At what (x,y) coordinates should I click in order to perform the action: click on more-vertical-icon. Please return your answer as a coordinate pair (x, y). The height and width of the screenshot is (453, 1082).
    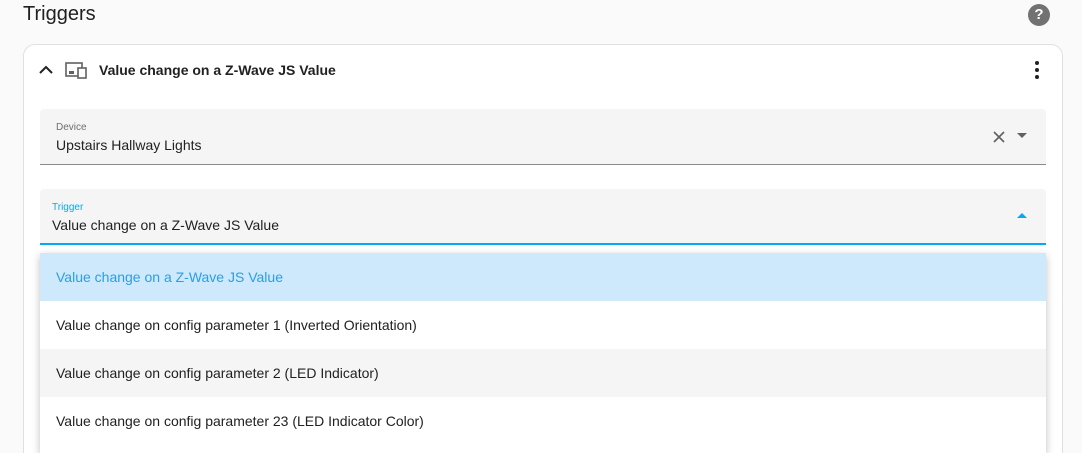
    Looking at the image, I should click on (1037, 70).